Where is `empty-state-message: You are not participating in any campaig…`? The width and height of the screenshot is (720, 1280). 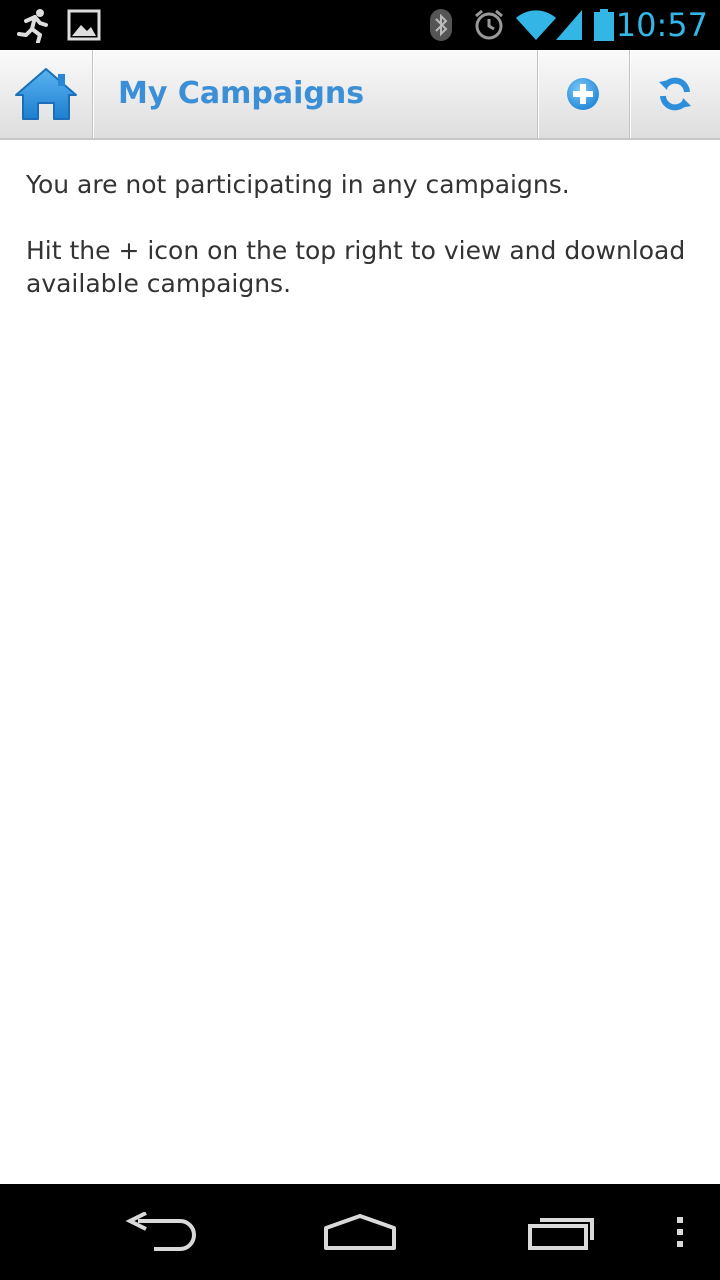 empty-state-message: You are not participating in any campaig… is located at coordinates (361, 234).